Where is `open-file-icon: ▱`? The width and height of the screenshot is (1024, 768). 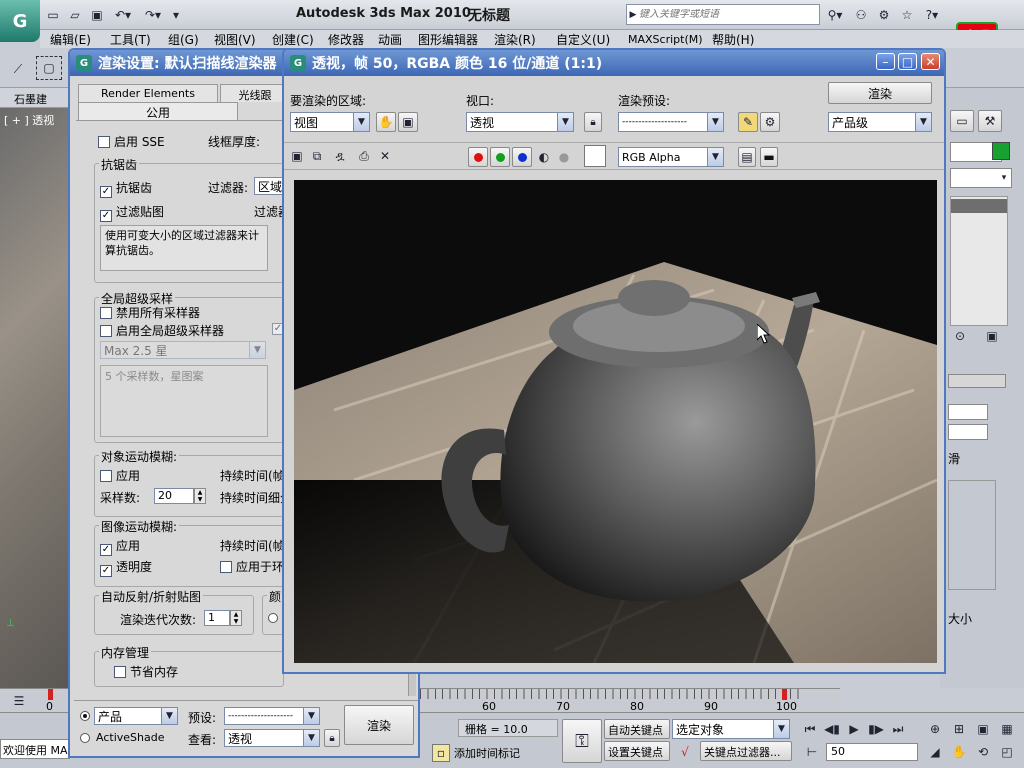 open-file-icon: ▱ is located at coordinates (75, 15).